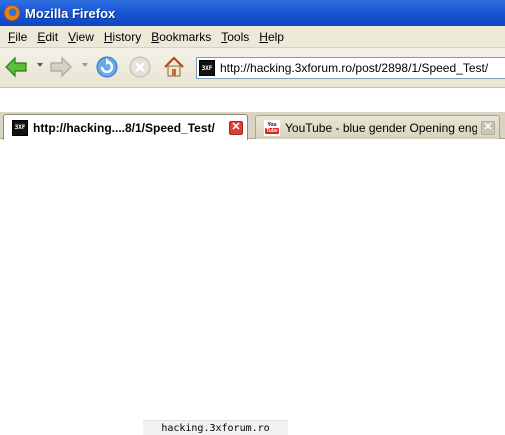 The width and height of the screenshot is (505, 435). What do you see at coordinates (122, 37) in the screenshot?
I see `menu-history: History` at bounding box center [122, 37].